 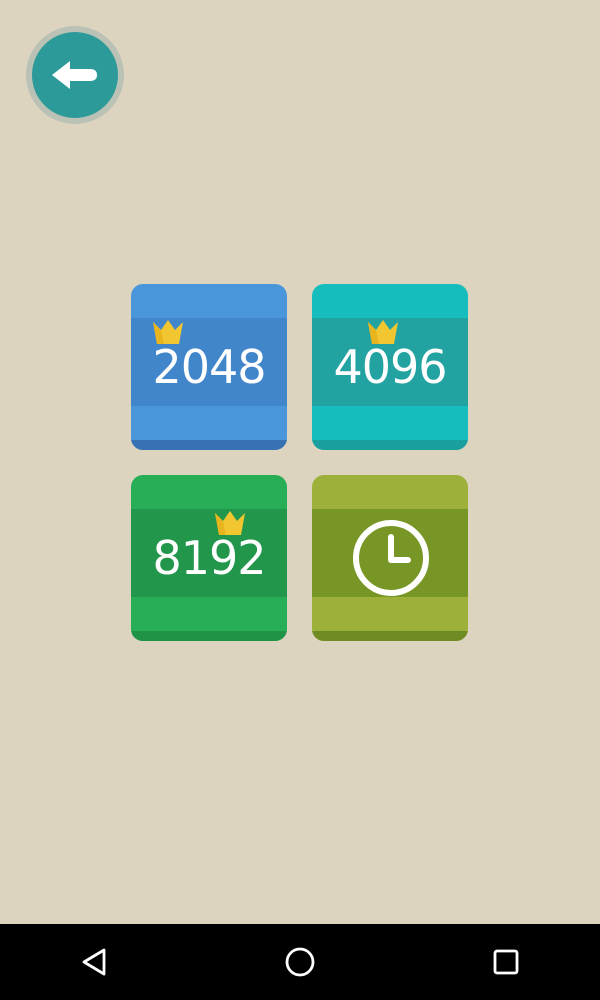 I want to click on home-circle-icon, so click(x=300, y=962).